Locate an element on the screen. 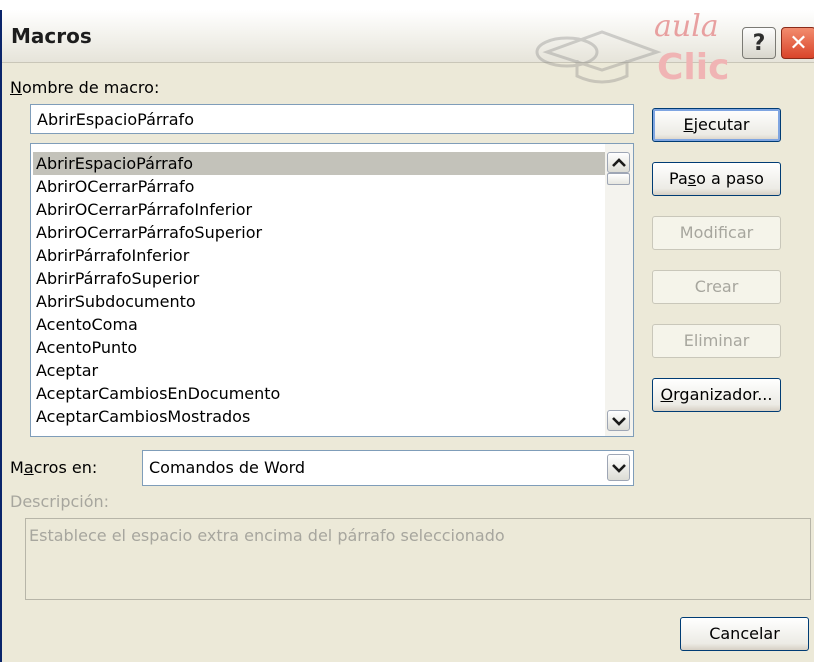 The width and height of the screenshot is (814, 662). window-title: Macros is located at coordinates (51, 36).